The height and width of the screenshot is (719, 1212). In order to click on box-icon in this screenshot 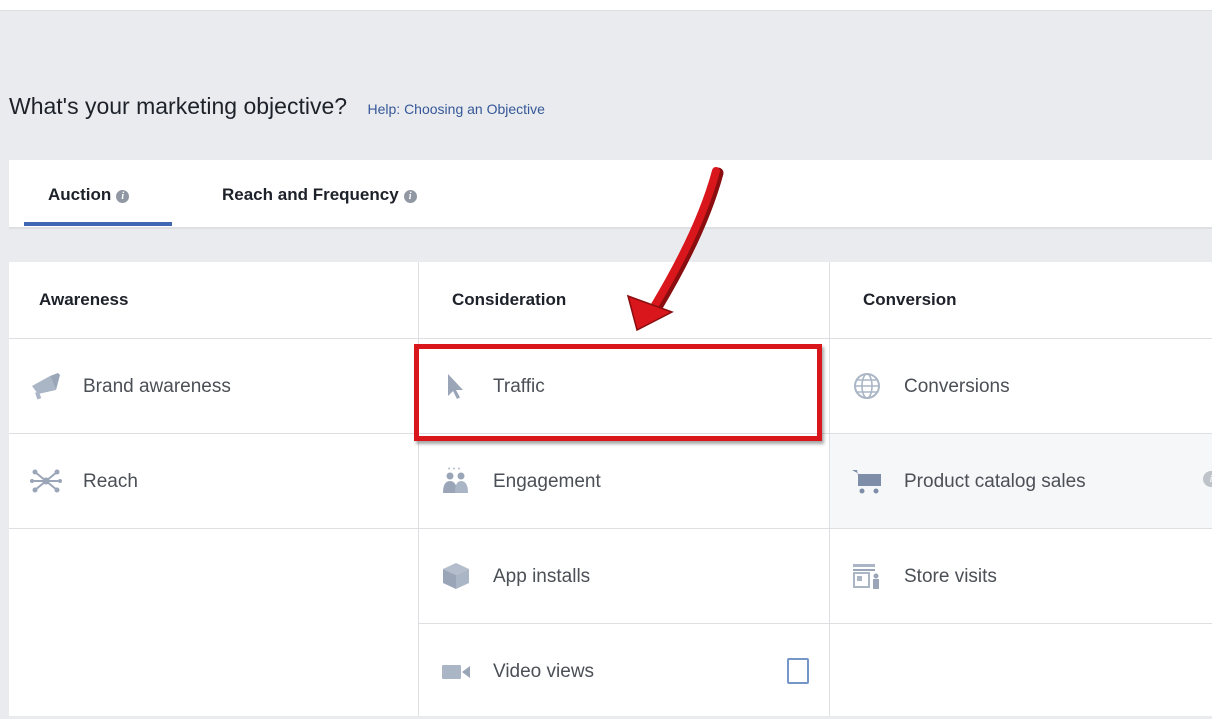, I will do `click(456, 576)`.